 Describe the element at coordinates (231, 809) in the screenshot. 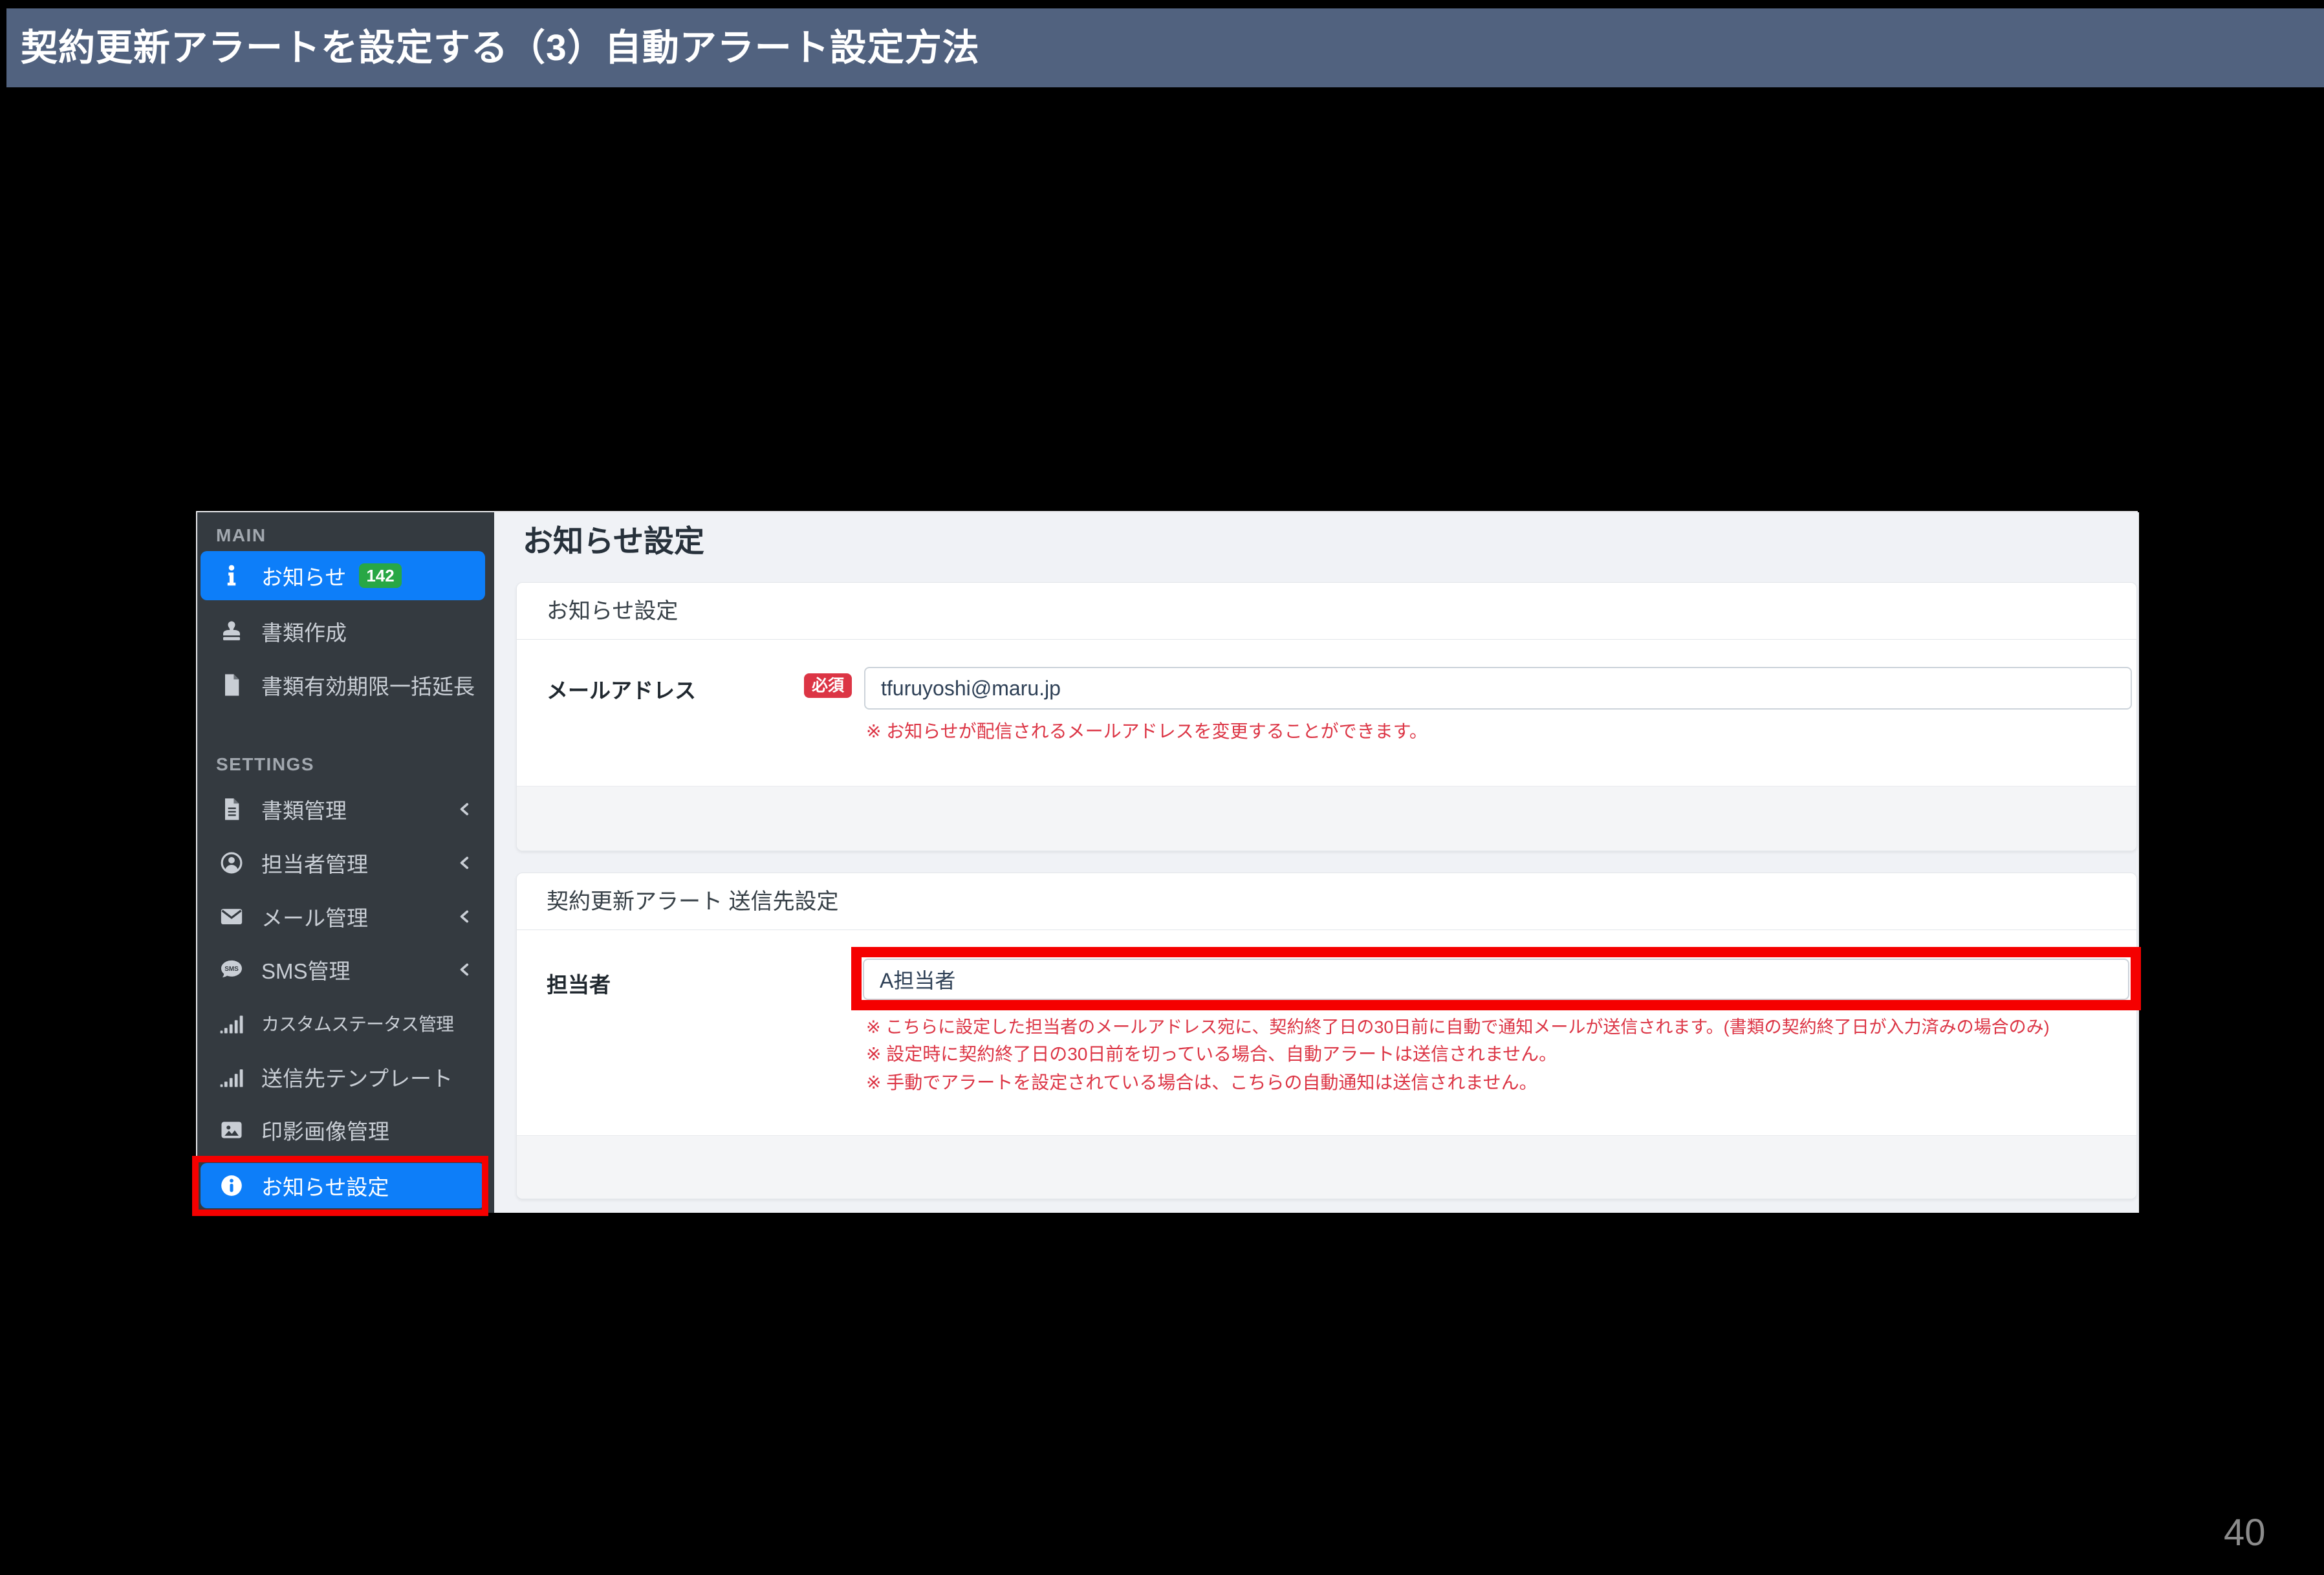

I see `file-text-icon` at that location.